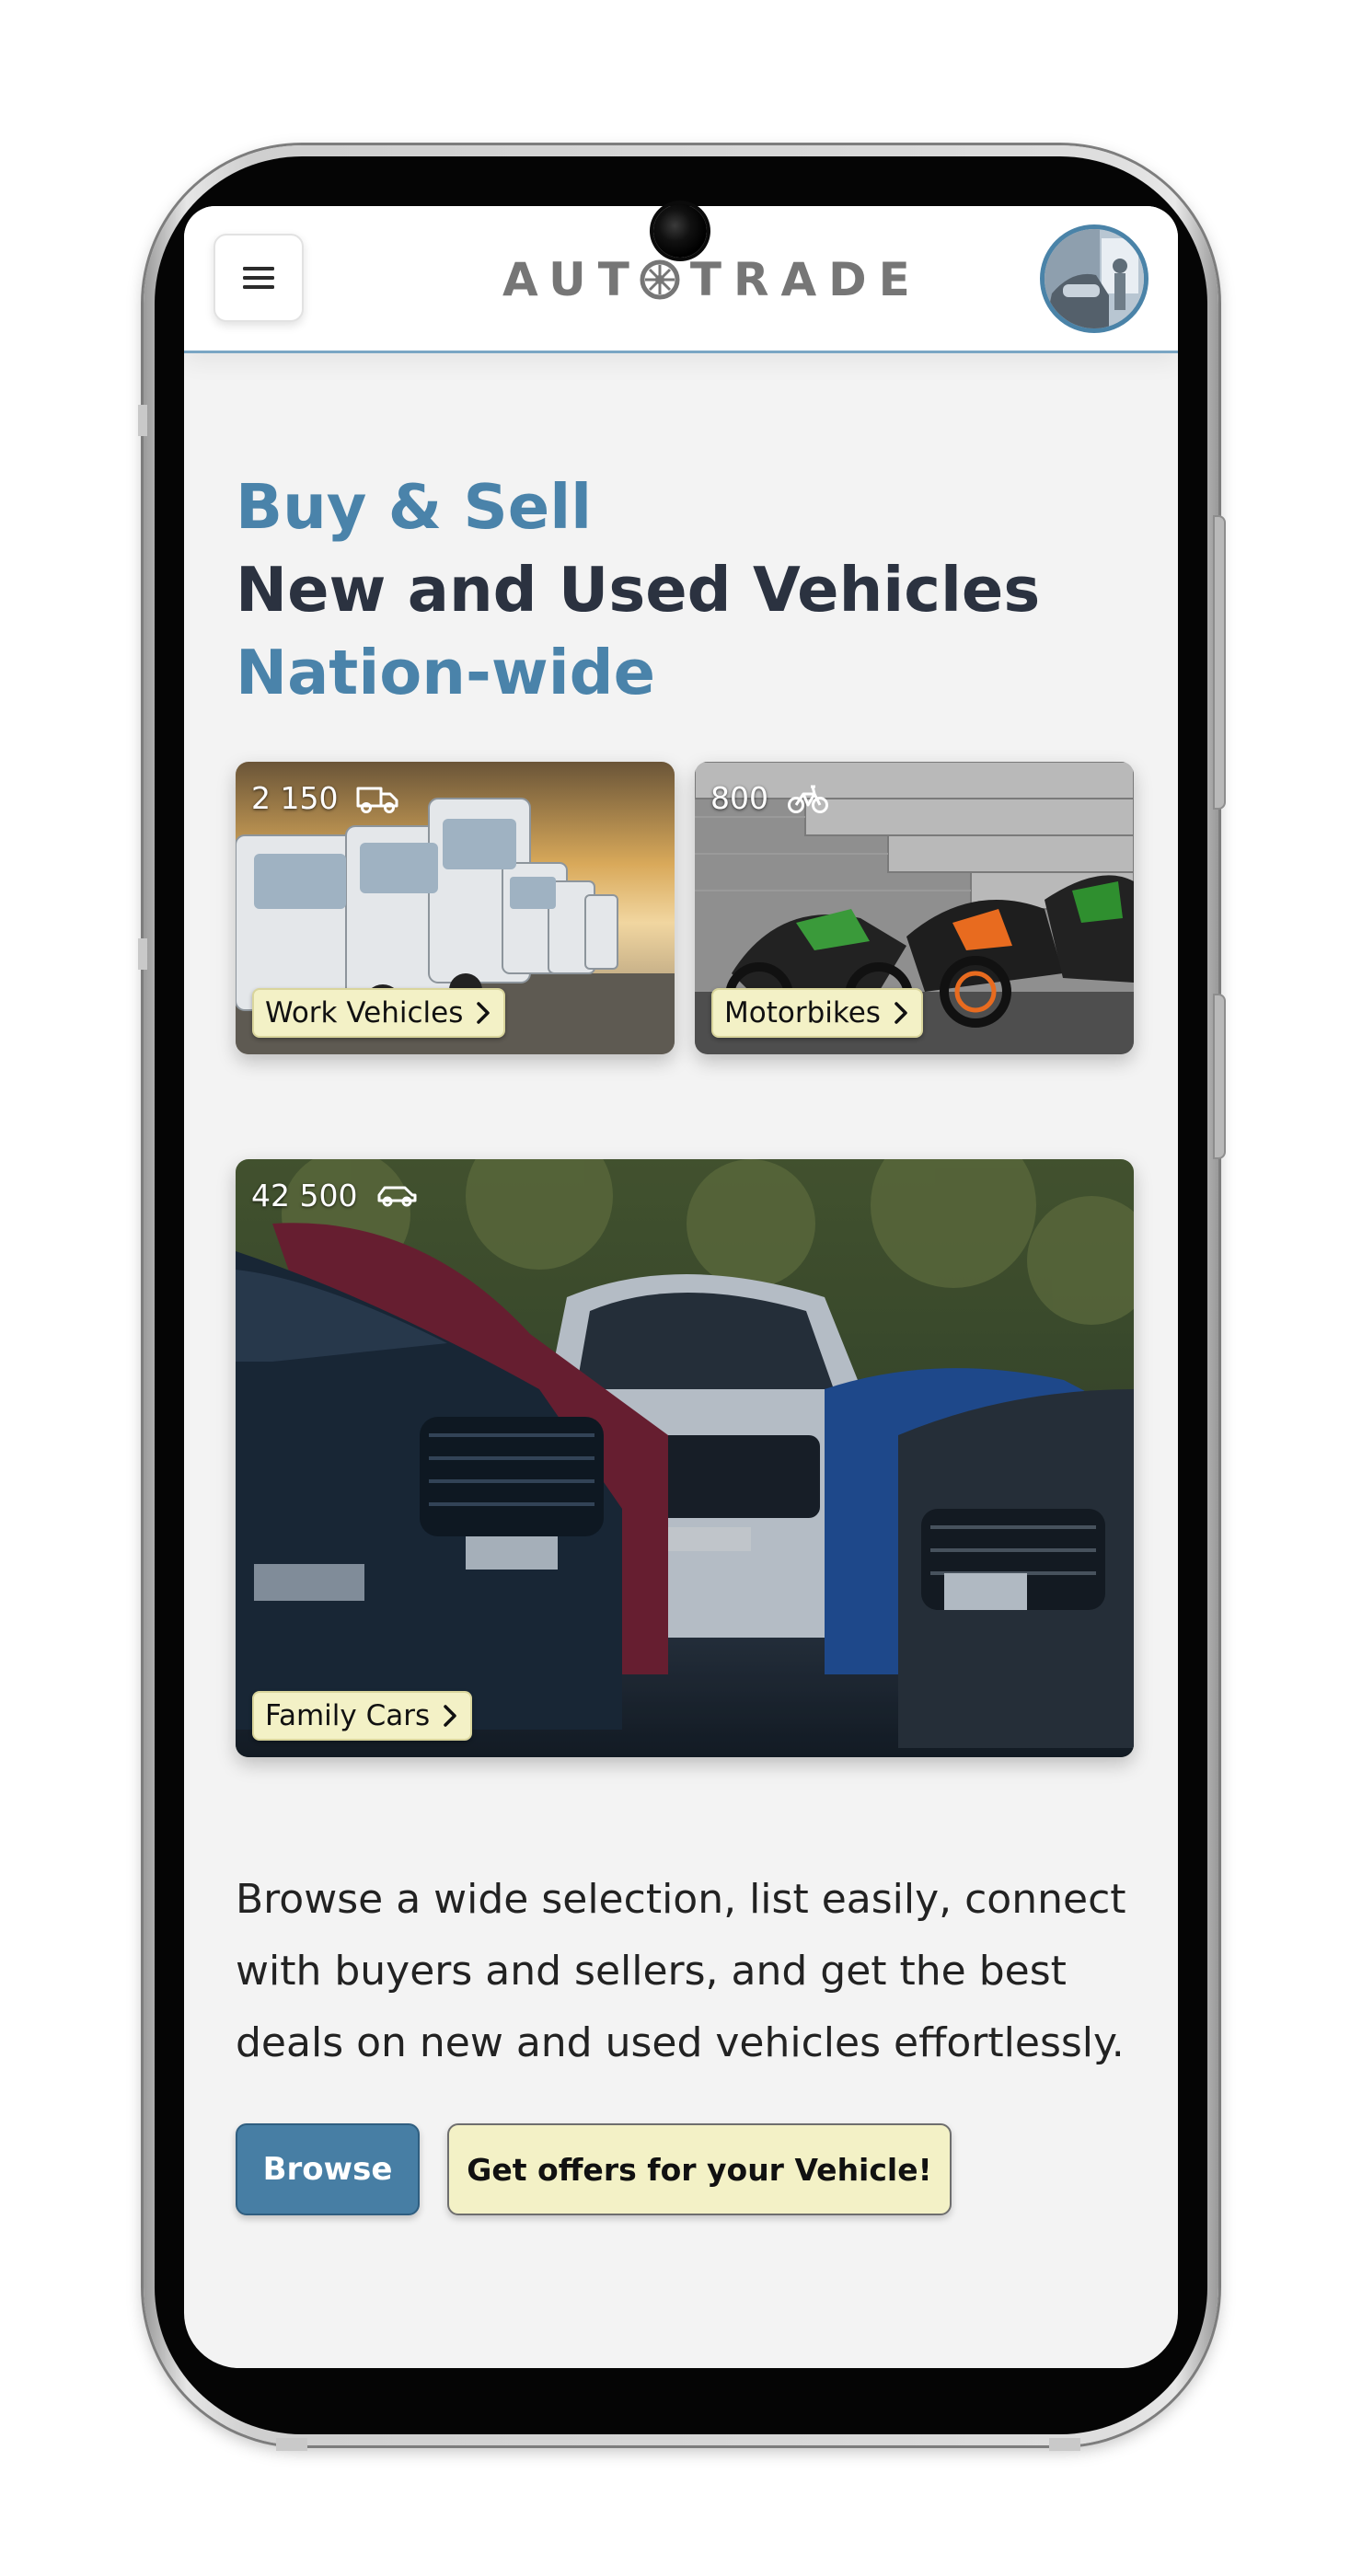  I want to click on avatar-photo, so click(1094, 278).